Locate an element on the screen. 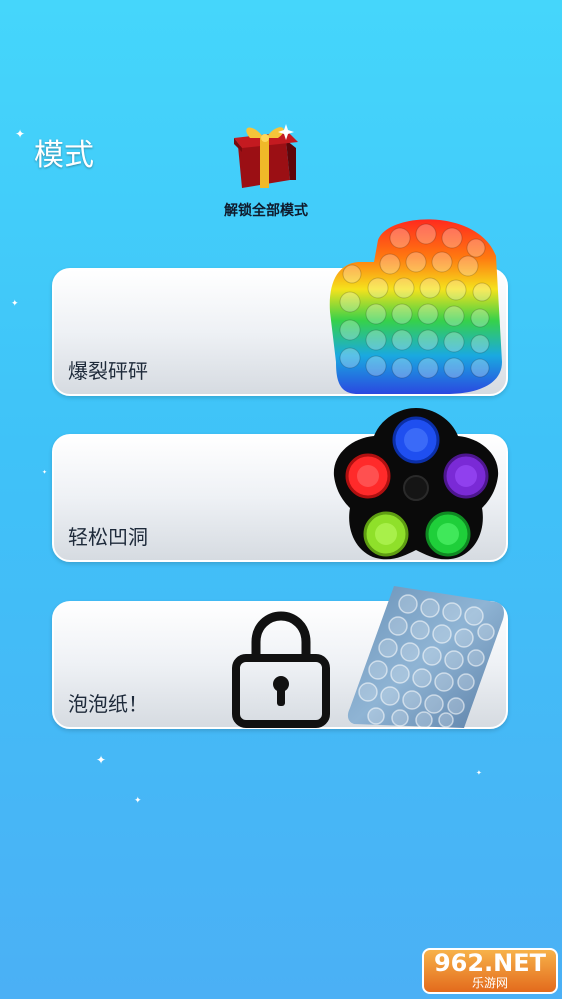 The height and width of the screenshot is (999, 562). mode-label: 泡泡纸！ is located at coordinates (108, 704).